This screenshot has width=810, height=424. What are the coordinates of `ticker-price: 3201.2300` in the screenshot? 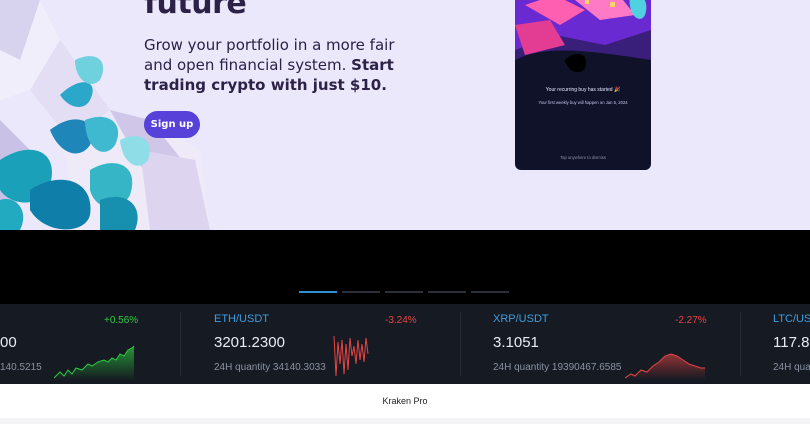 It's located at (249, 342).